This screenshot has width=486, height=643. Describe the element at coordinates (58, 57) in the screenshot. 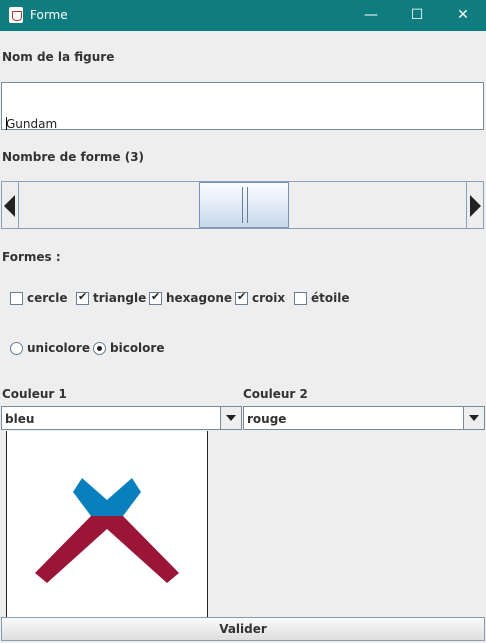

I see `name-label: Nom de la figure` at that location.